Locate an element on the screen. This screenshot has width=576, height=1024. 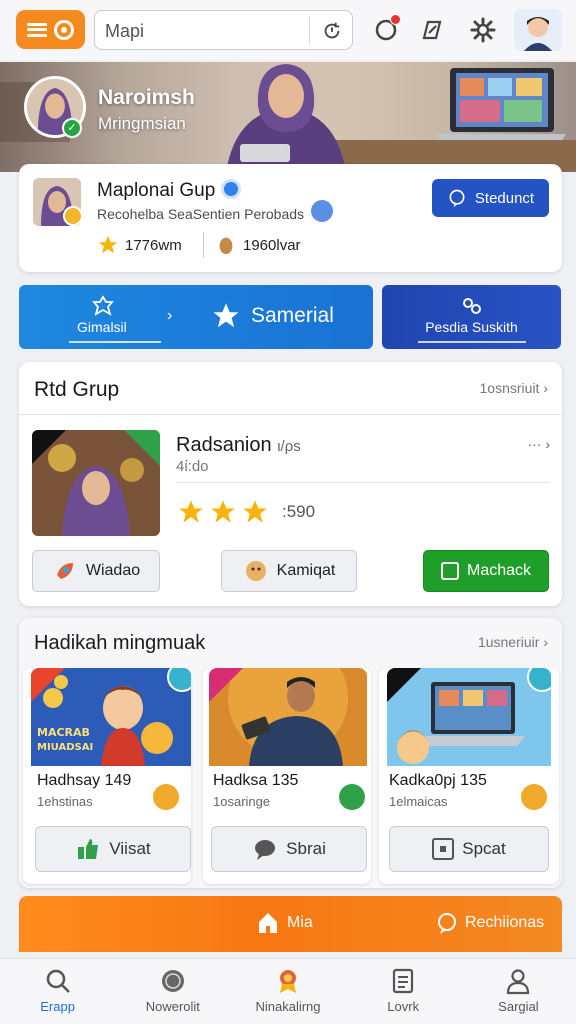
stat-stars: 1776wm is located at coordinates (139, 245).